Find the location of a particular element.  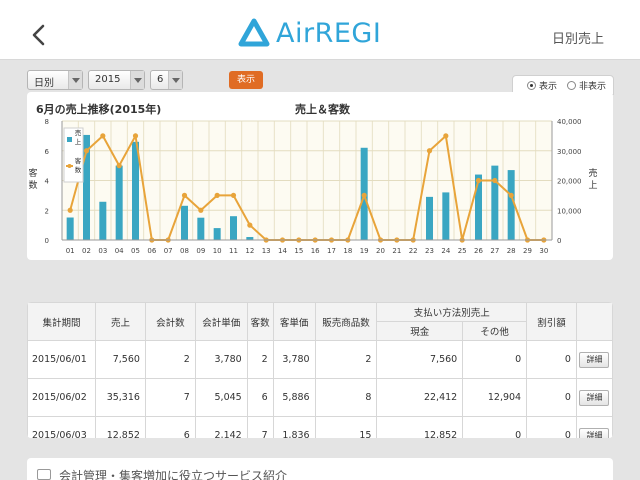

cell-cash: 12,852 is located at coordinates (420, 427).